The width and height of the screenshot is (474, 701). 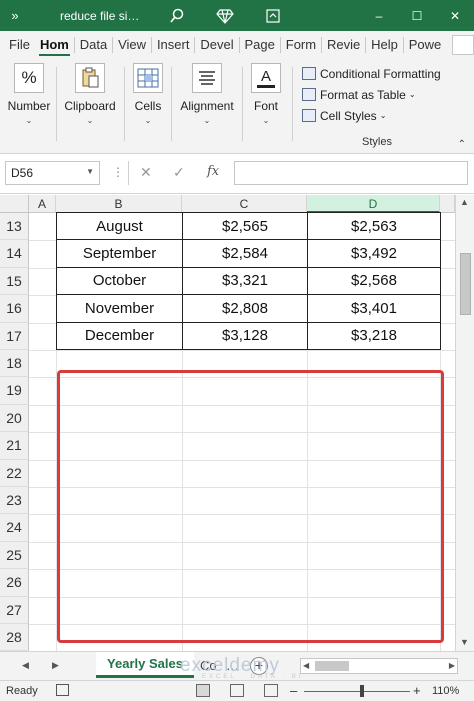 I want to click on month-cell: September, so click(x=119, y=253).